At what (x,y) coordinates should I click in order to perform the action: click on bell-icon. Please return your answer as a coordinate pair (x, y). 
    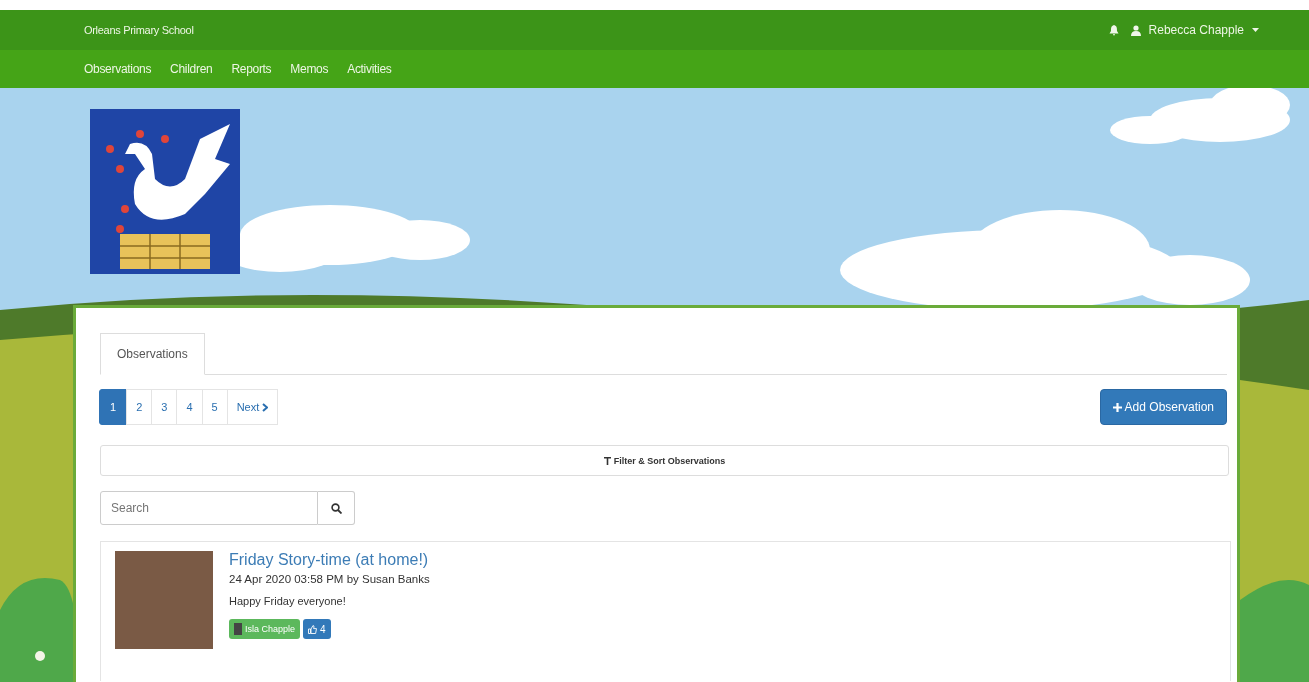
    Looking at the image, I should click on (1113, 30).